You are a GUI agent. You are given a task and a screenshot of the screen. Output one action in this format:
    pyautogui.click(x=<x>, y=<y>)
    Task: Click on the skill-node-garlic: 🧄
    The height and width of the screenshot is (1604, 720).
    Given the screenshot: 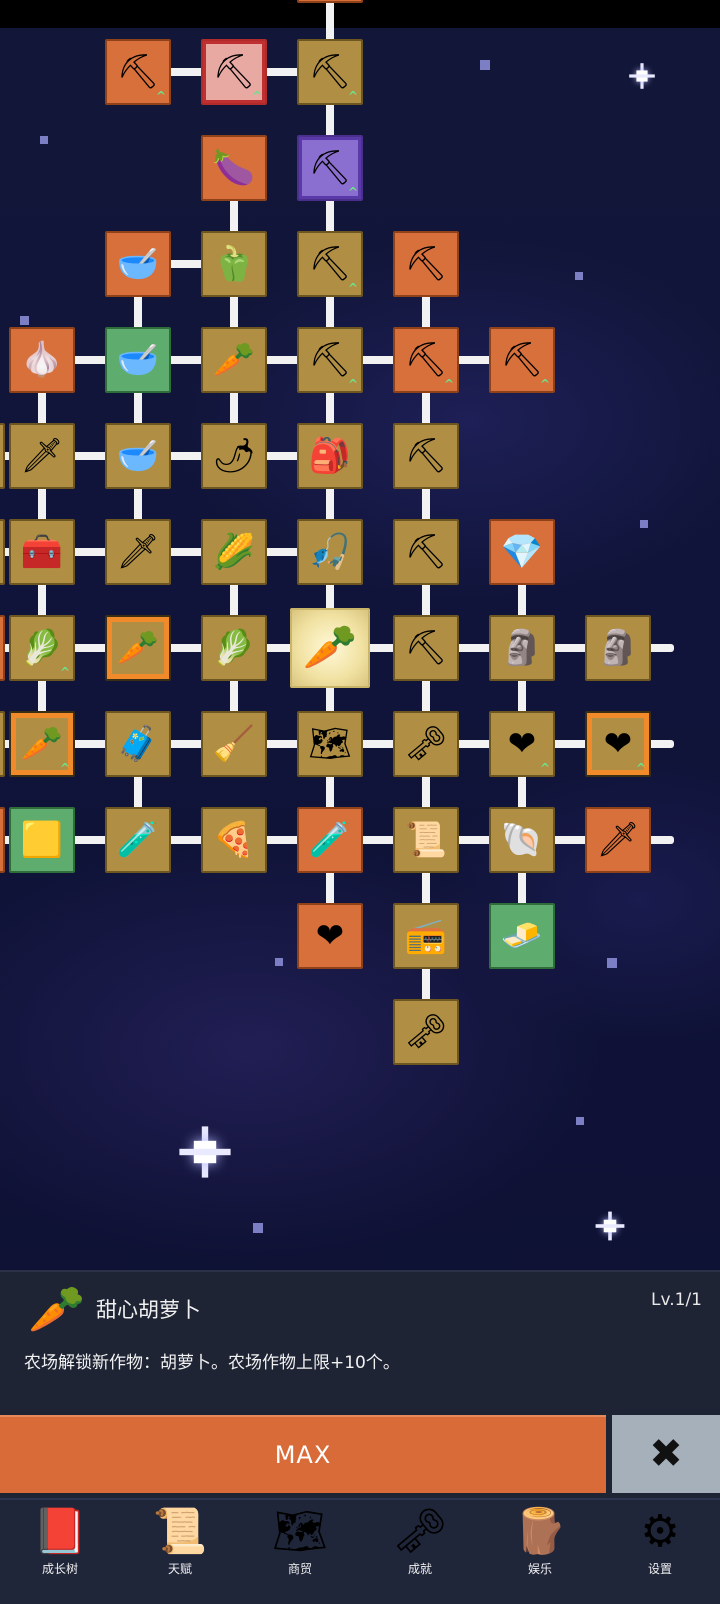 What is the action you would take?
    pyautogui.click(x=42, y=360)
    